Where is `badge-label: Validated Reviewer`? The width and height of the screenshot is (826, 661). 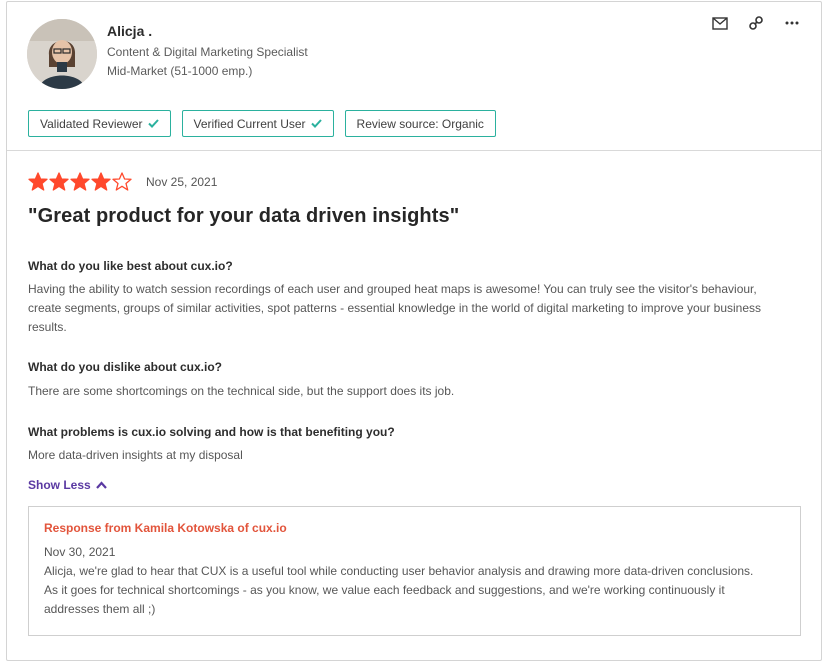
badge-label: Validated Reviewer is located at coordinates (91, 123).